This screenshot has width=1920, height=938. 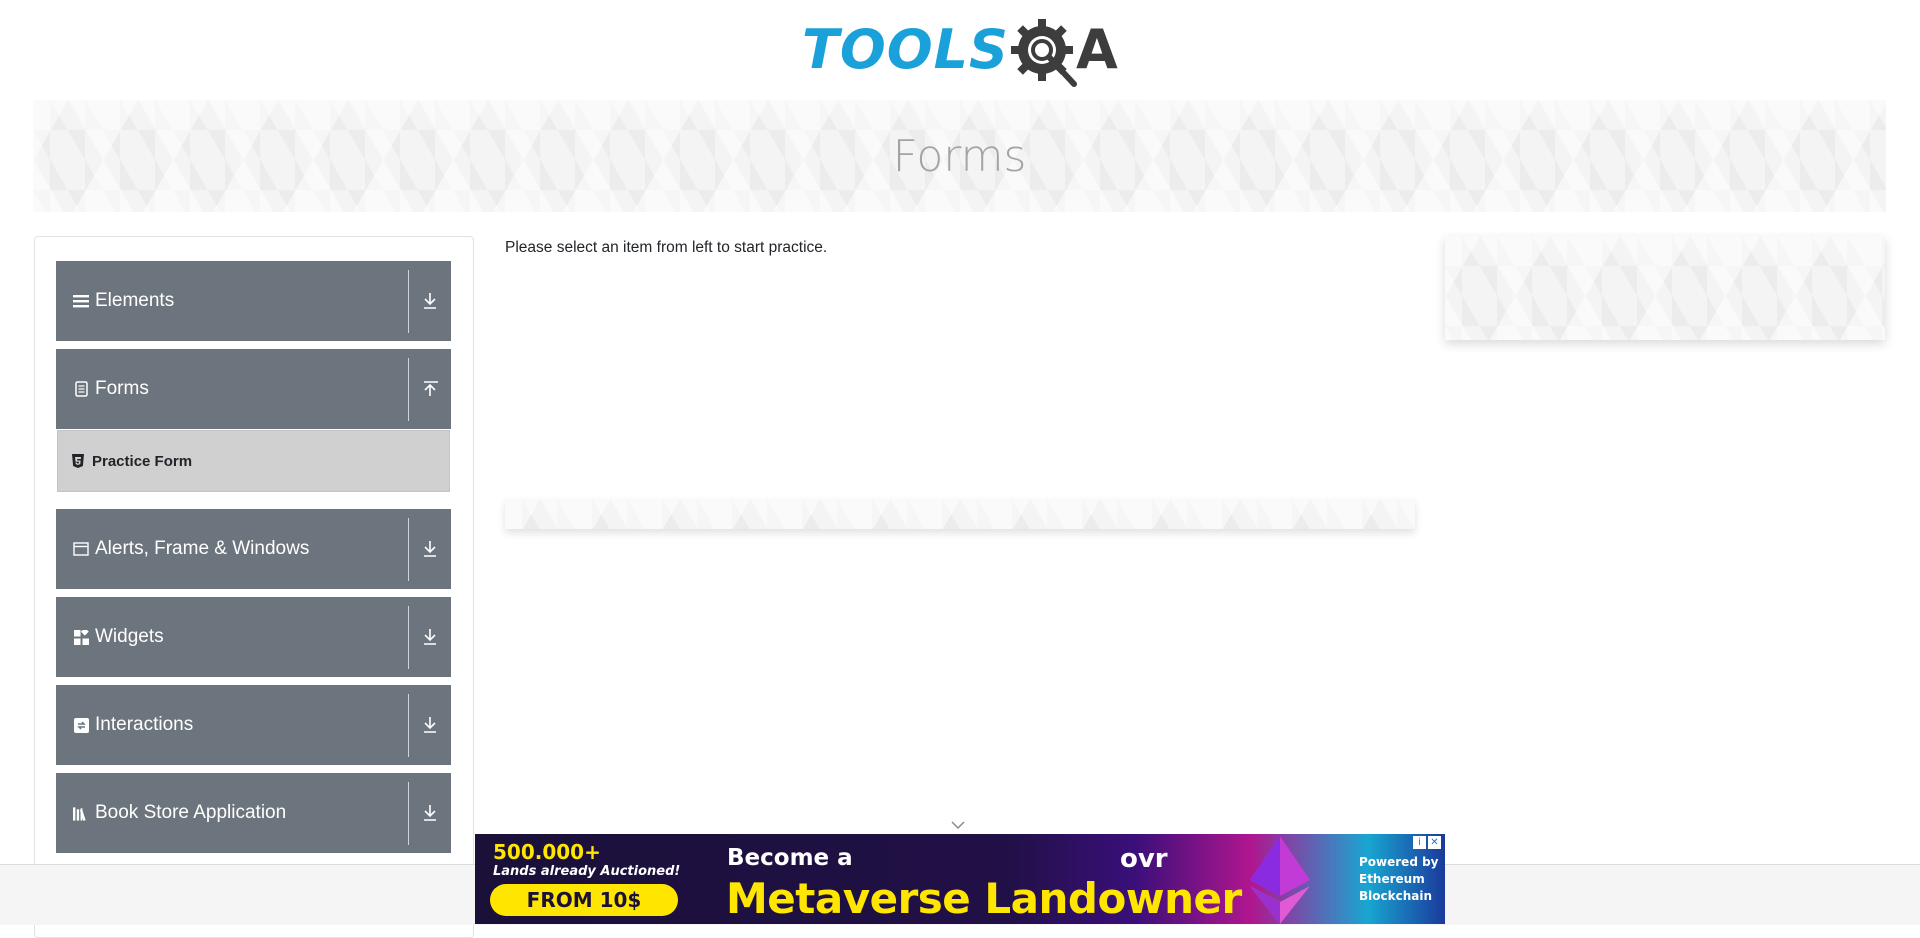 I want to click on sidebar-group-interactions: Interactions, so click(x=253, y=725).